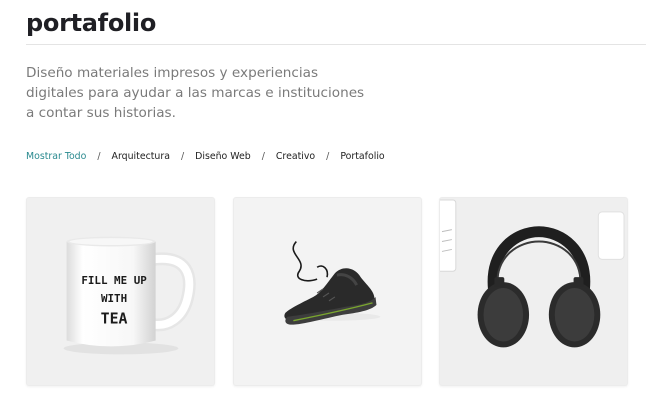 The height and width of the screenshot is (400, 650). I want to click on mug-text-line-1: FILL ME UP, so click(114, 280).